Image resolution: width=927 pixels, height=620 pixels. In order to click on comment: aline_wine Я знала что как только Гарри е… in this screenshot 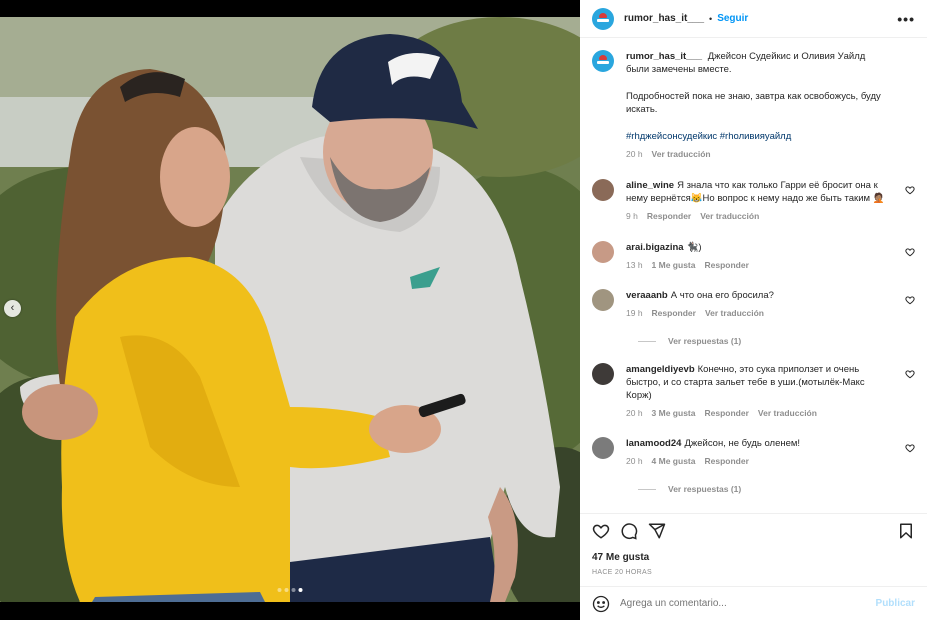, I will do `click(753, 201)`.